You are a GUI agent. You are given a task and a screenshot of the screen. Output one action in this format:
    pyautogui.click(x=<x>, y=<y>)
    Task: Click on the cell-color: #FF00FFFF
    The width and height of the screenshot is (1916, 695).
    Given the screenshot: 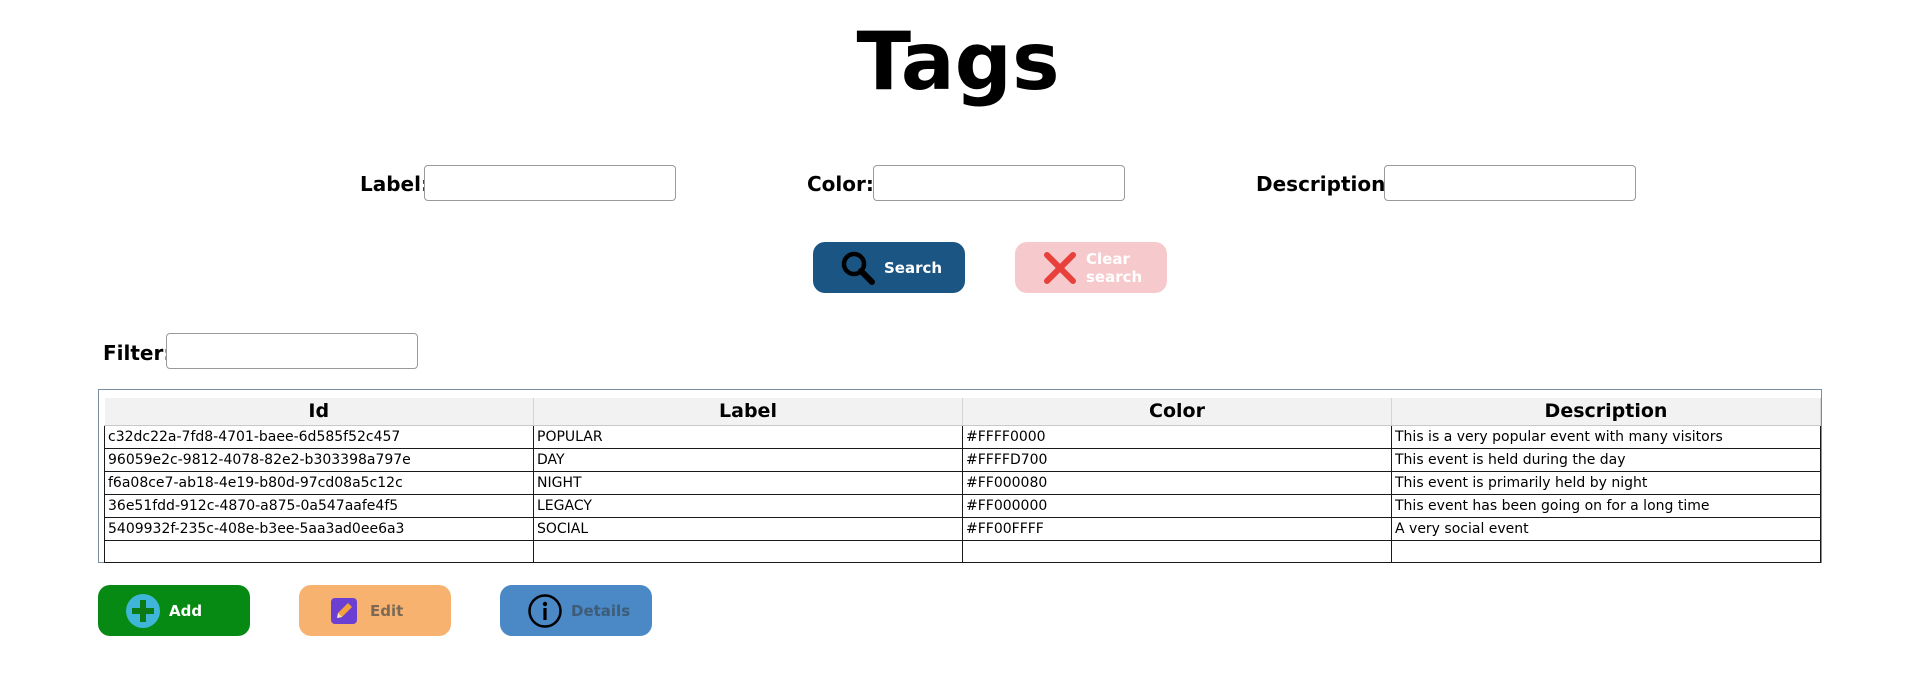 What is the action you would take?
    pyautogui.click(x=1177, y=529)
    